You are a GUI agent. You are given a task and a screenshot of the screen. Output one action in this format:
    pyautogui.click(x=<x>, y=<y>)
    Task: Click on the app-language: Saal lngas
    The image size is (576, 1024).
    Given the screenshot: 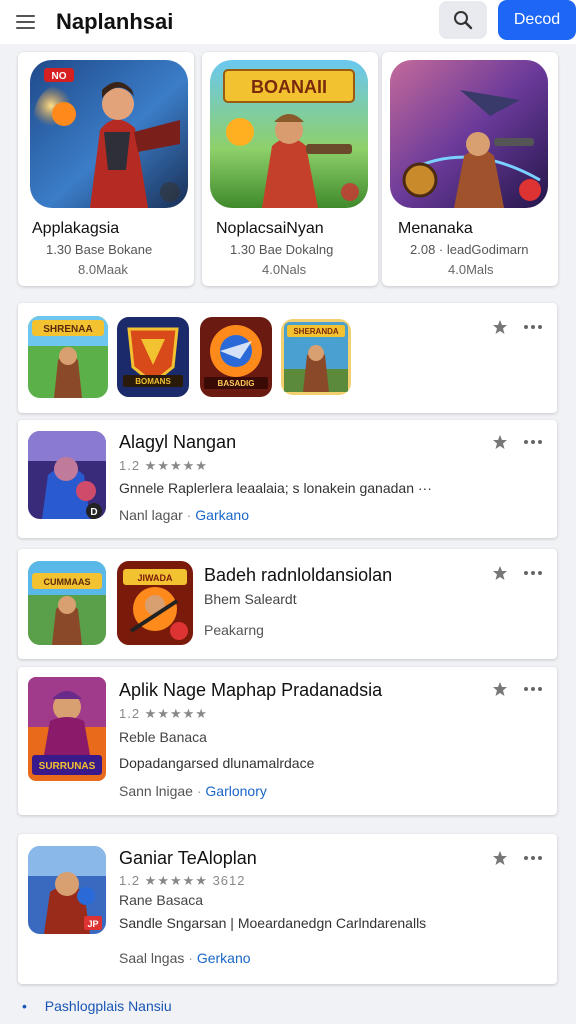 What is the action you would take?
    pyautogui.click(x=152, y=958)
    